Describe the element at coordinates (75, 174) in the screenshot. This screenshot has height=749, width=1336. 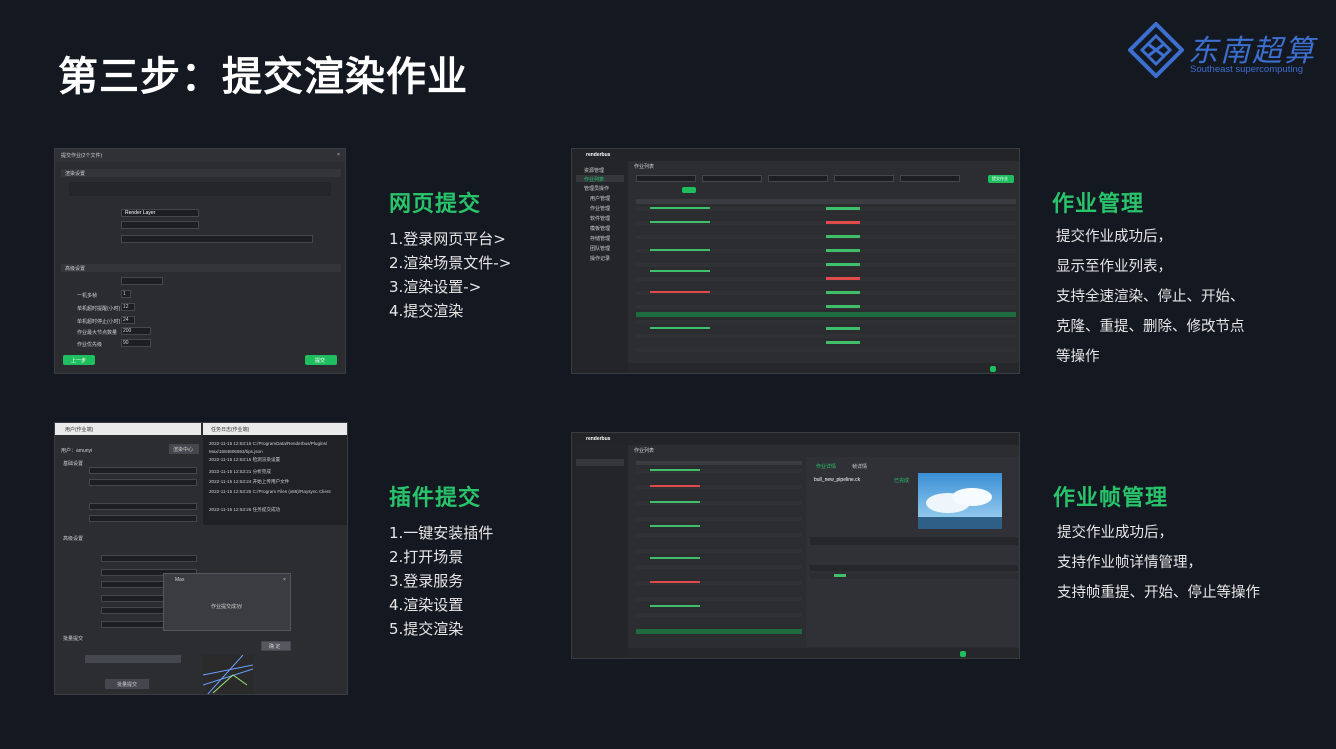
I see `render-settings-heading: 渲染设置` at that location.